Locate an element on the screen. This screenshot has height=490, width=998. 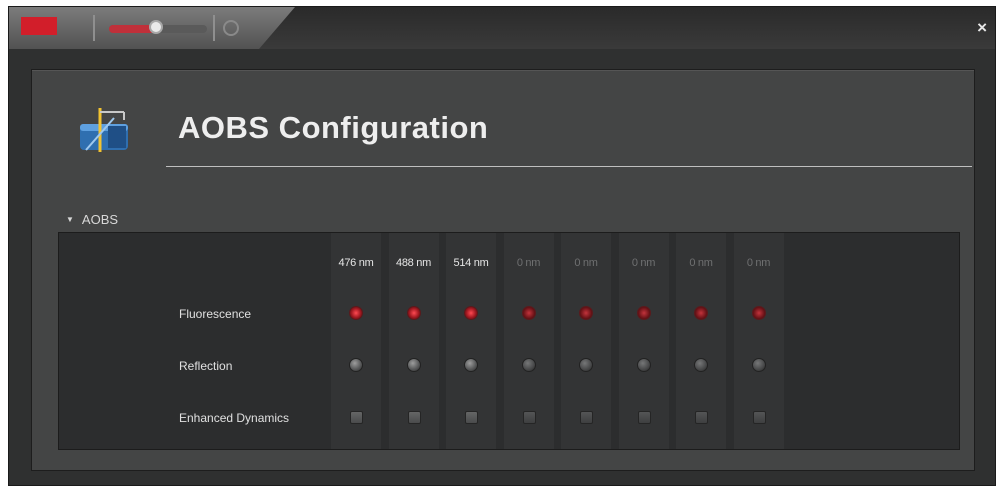
section-label: AOBS is located at coordinates (100, 219).